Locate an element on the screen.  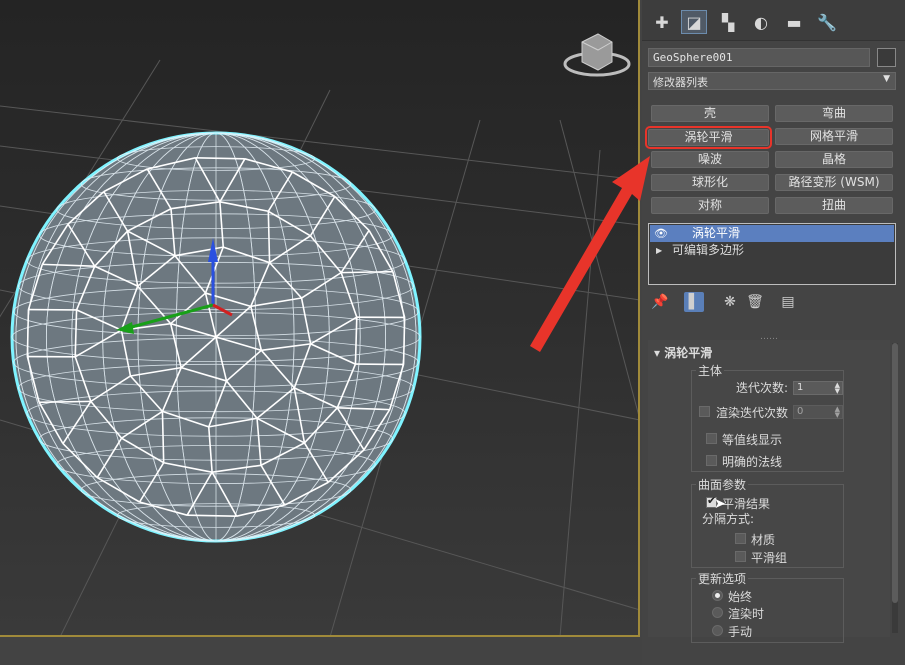
render-iters-spinner: 0 ▲ ▼ is located at coordinates (818, 412).